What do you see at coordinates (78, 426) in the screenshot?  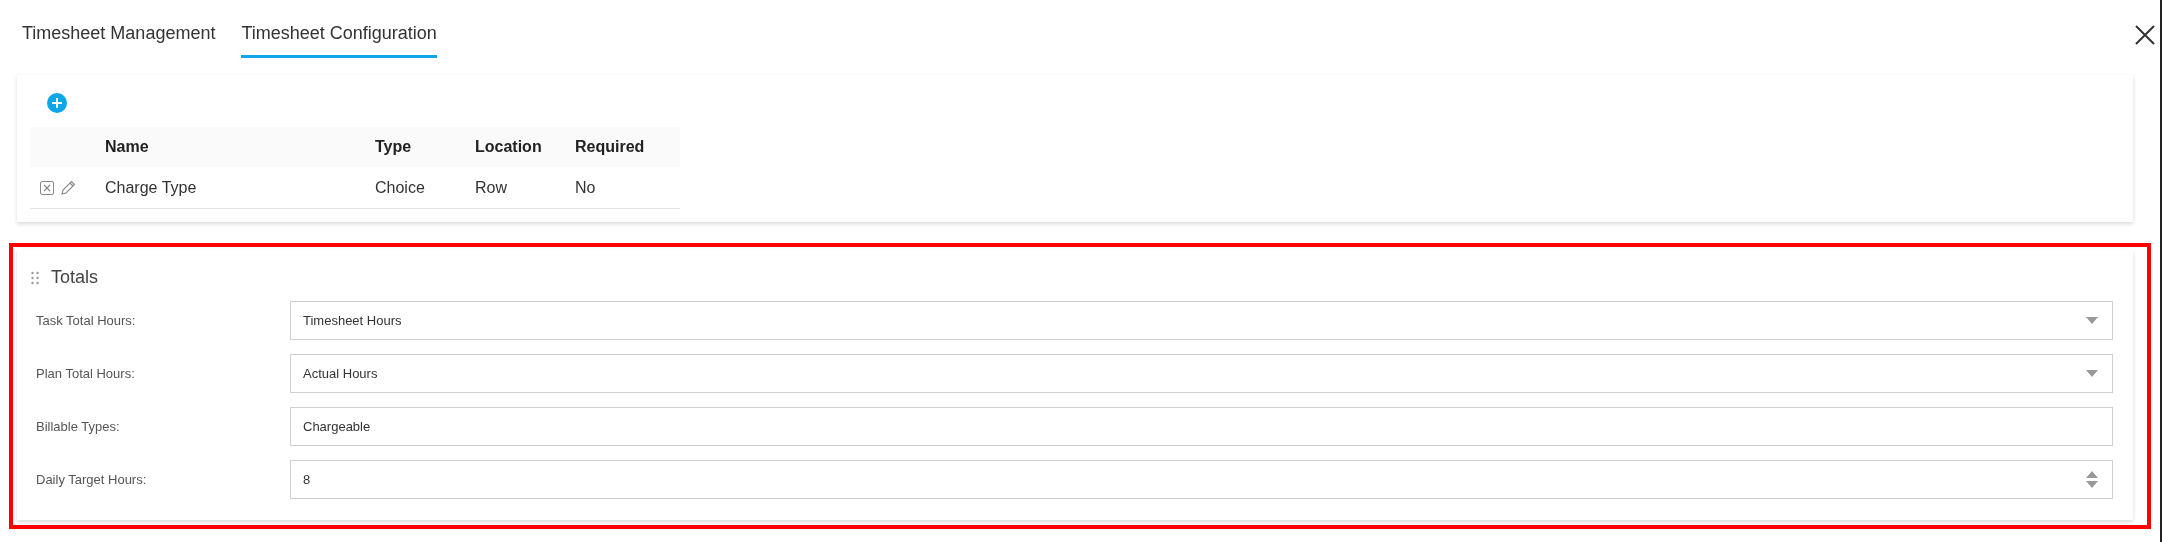 I see `field-label: Billable Types:` at bounding box center [78, 426].